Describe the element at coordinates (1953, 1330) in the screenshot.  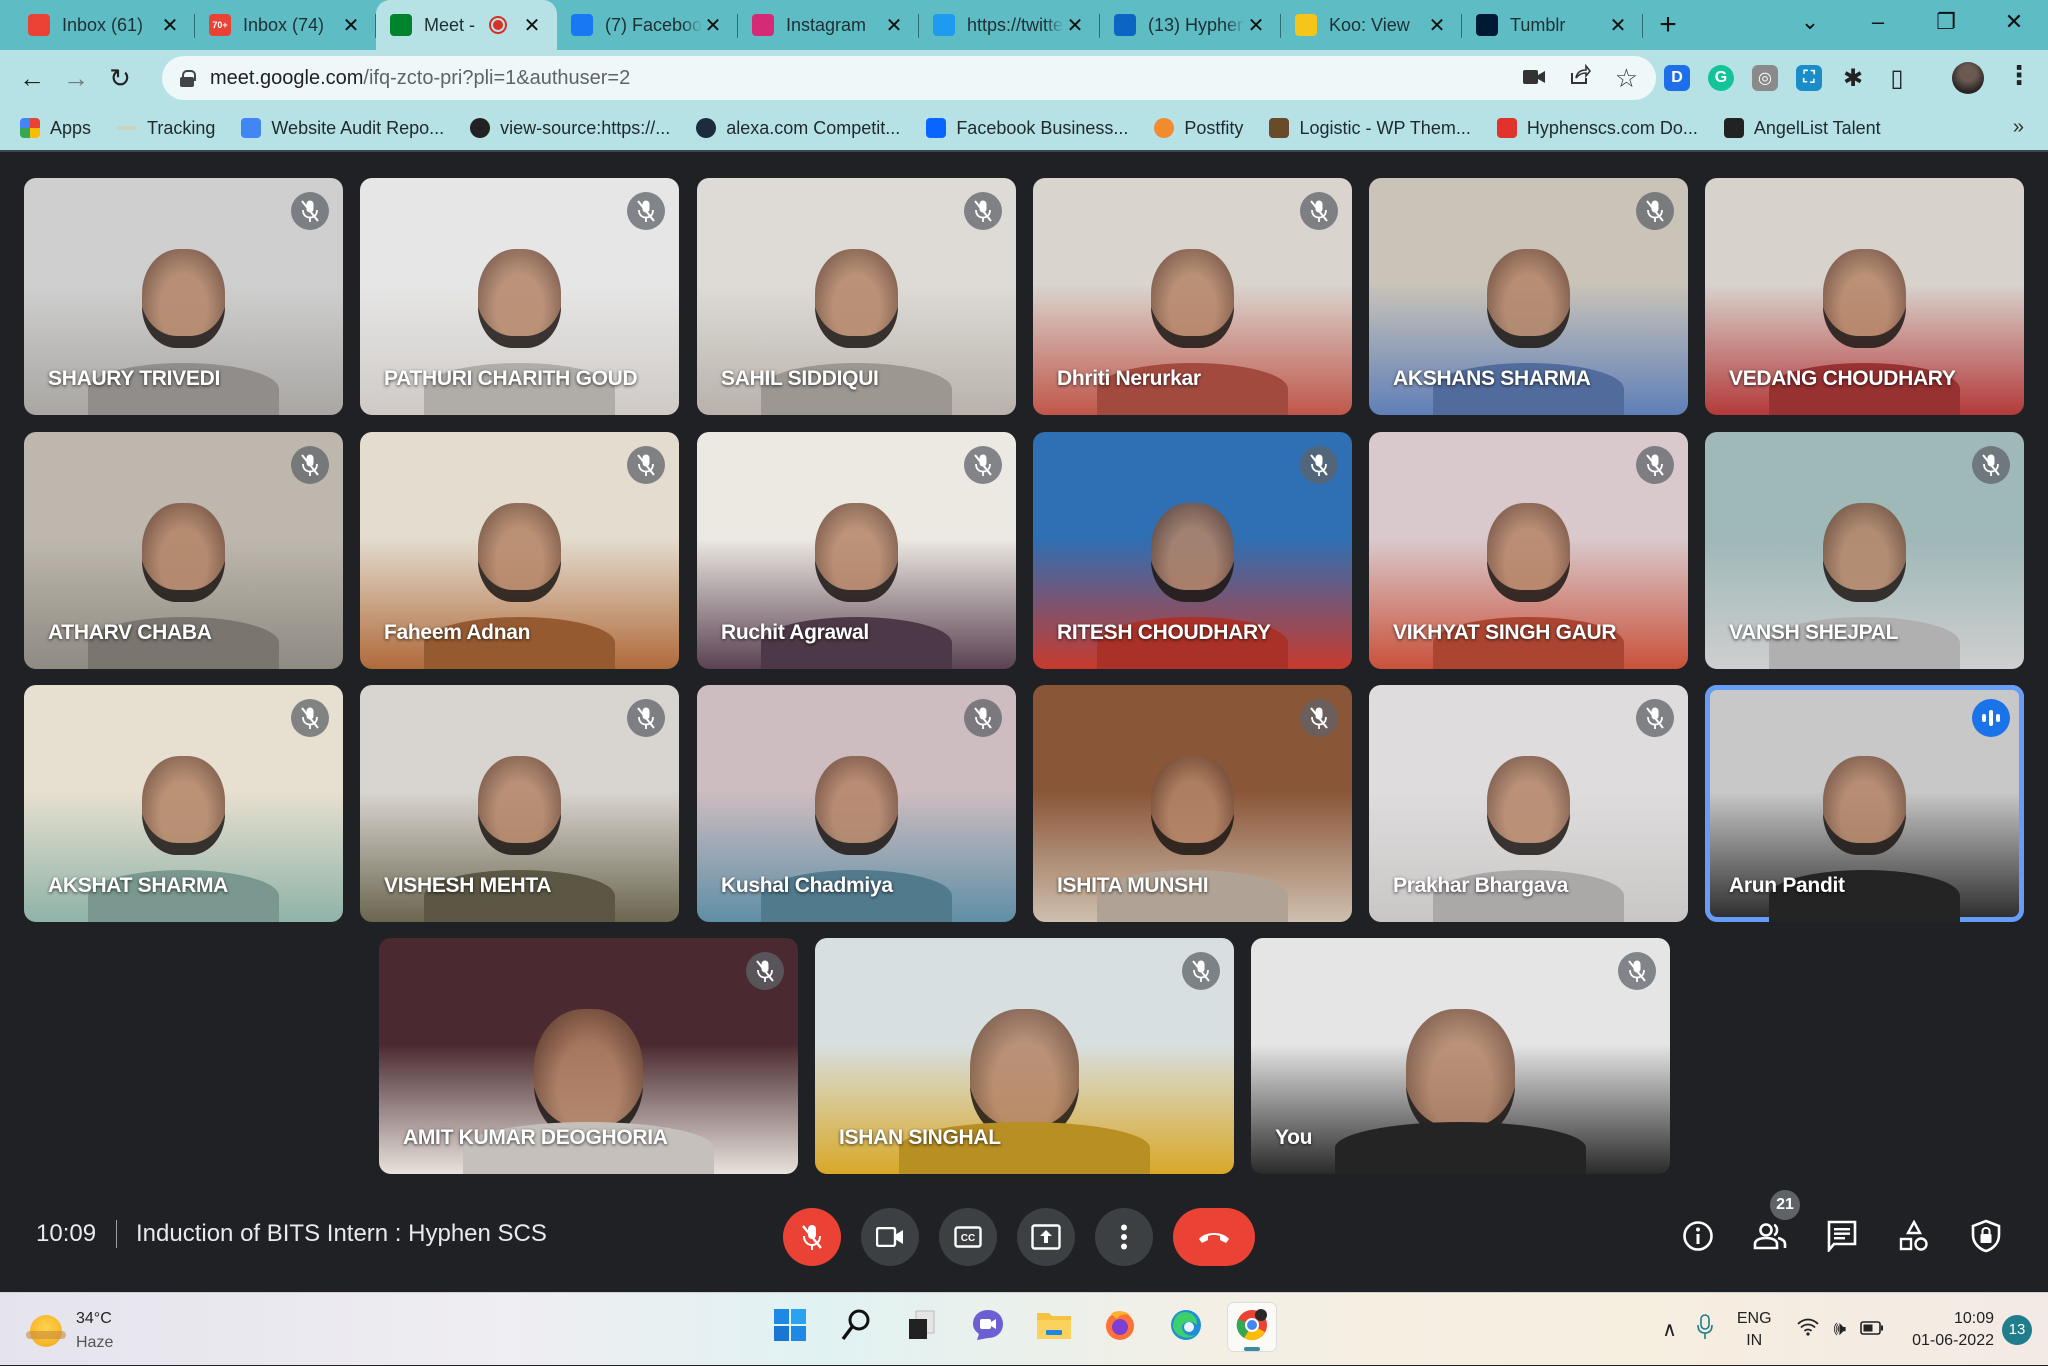
I see `system-clock: 10:09 01-06-2022` at that location.